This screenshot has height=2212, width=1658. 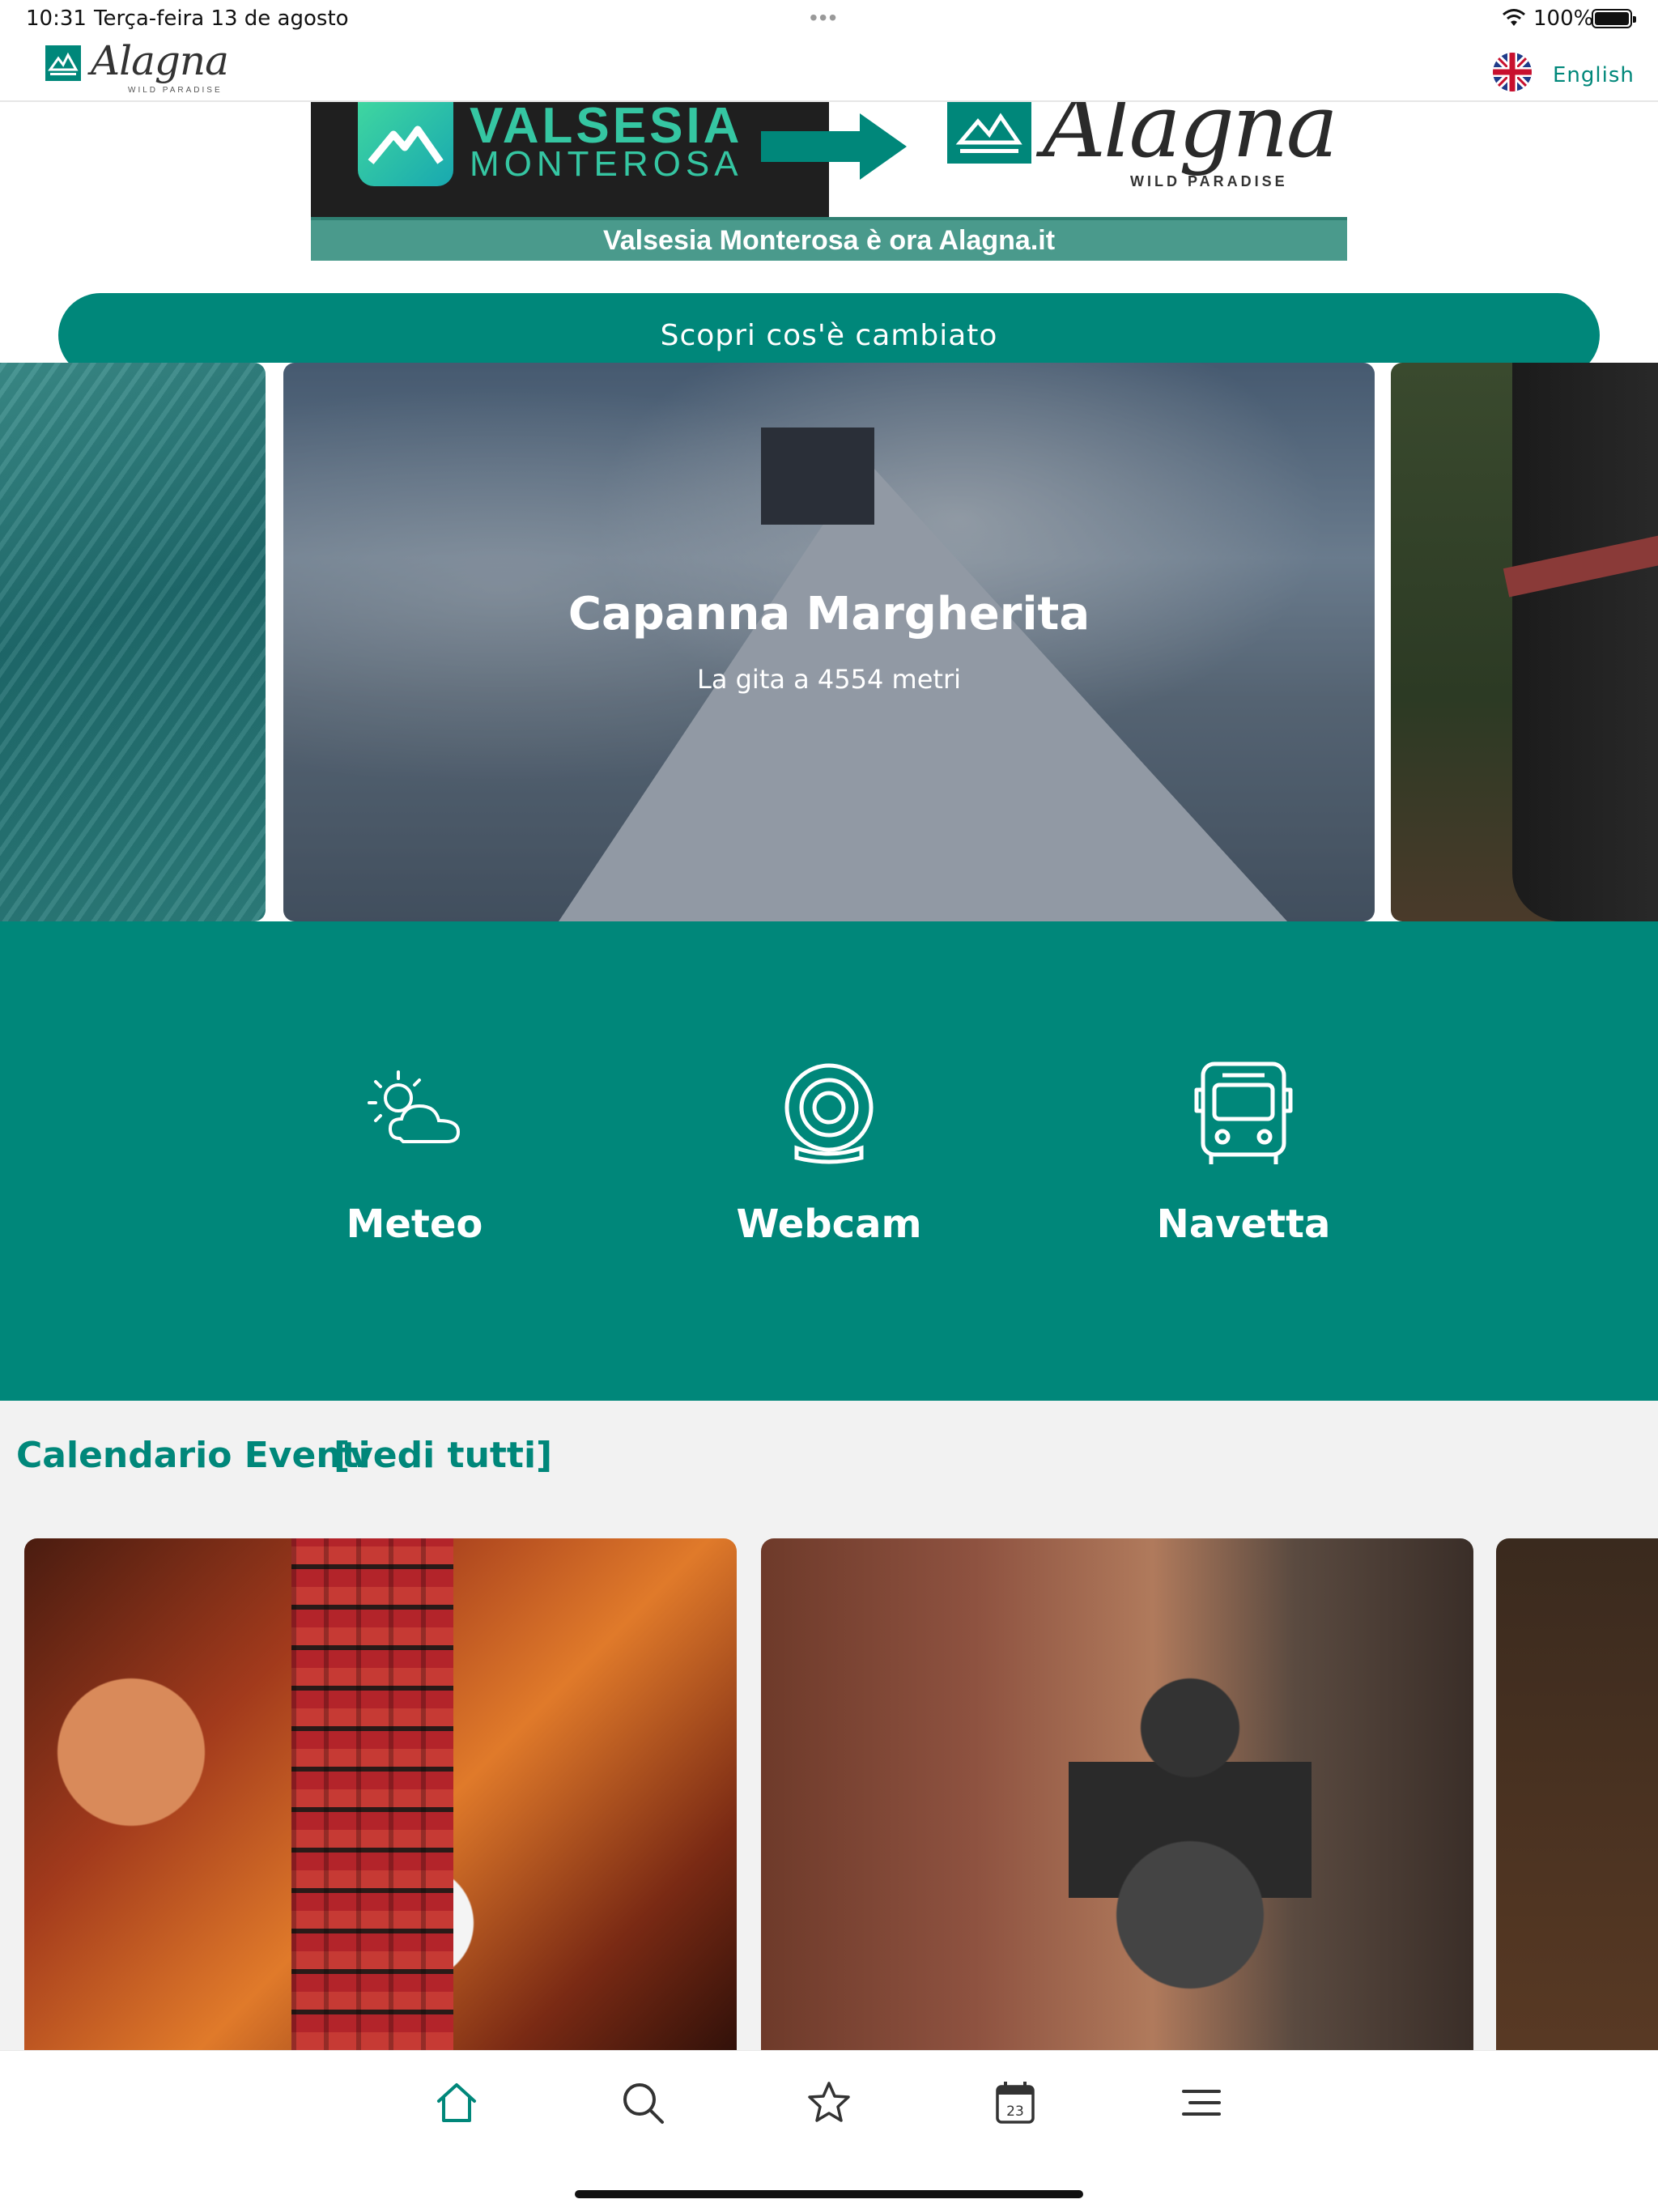 I want to click on slide-subtitle: La gita a 4554 metri, so click(x=829, y=680).